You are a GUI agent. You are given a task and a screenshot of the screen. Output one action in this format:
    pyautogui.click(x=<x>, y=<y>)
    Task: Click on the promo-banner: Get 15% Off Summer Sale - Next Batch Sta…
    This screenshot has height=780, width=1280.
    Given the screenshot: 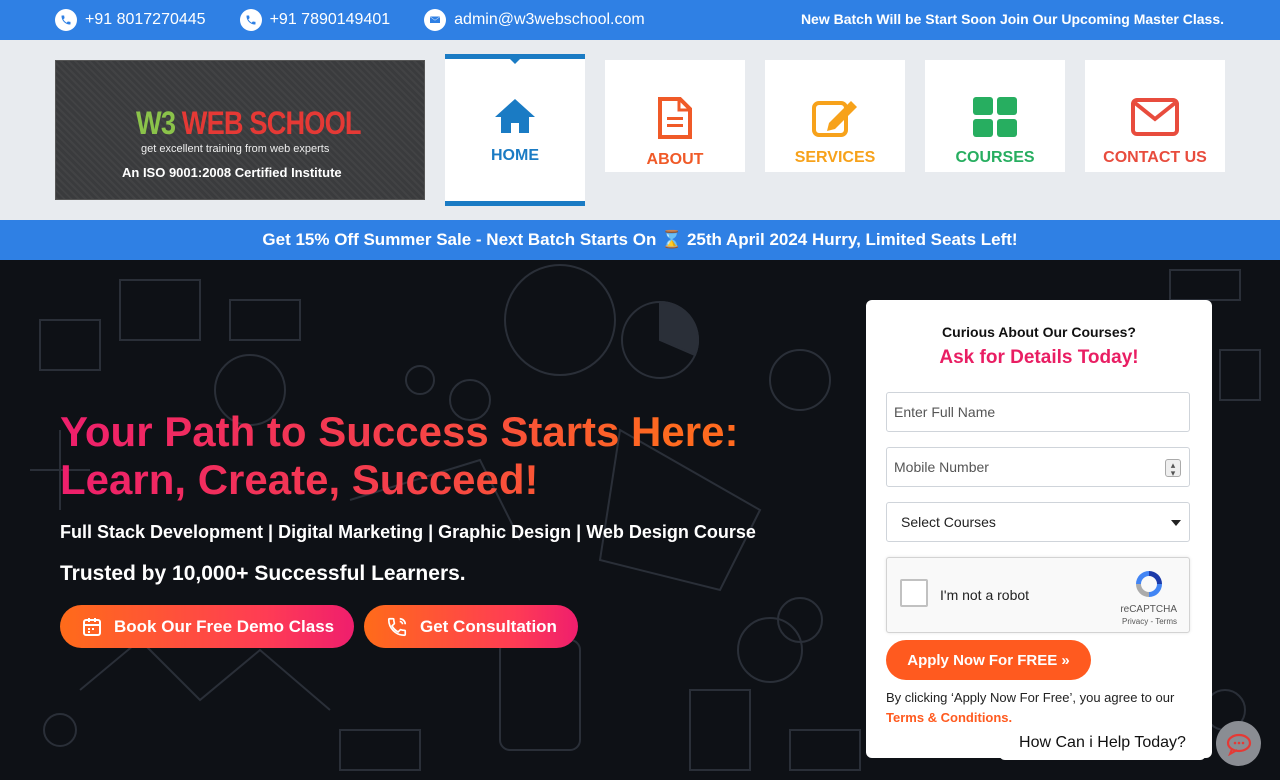 What is the action you would take?
    pyautogui.click(x=640, y=240)
    